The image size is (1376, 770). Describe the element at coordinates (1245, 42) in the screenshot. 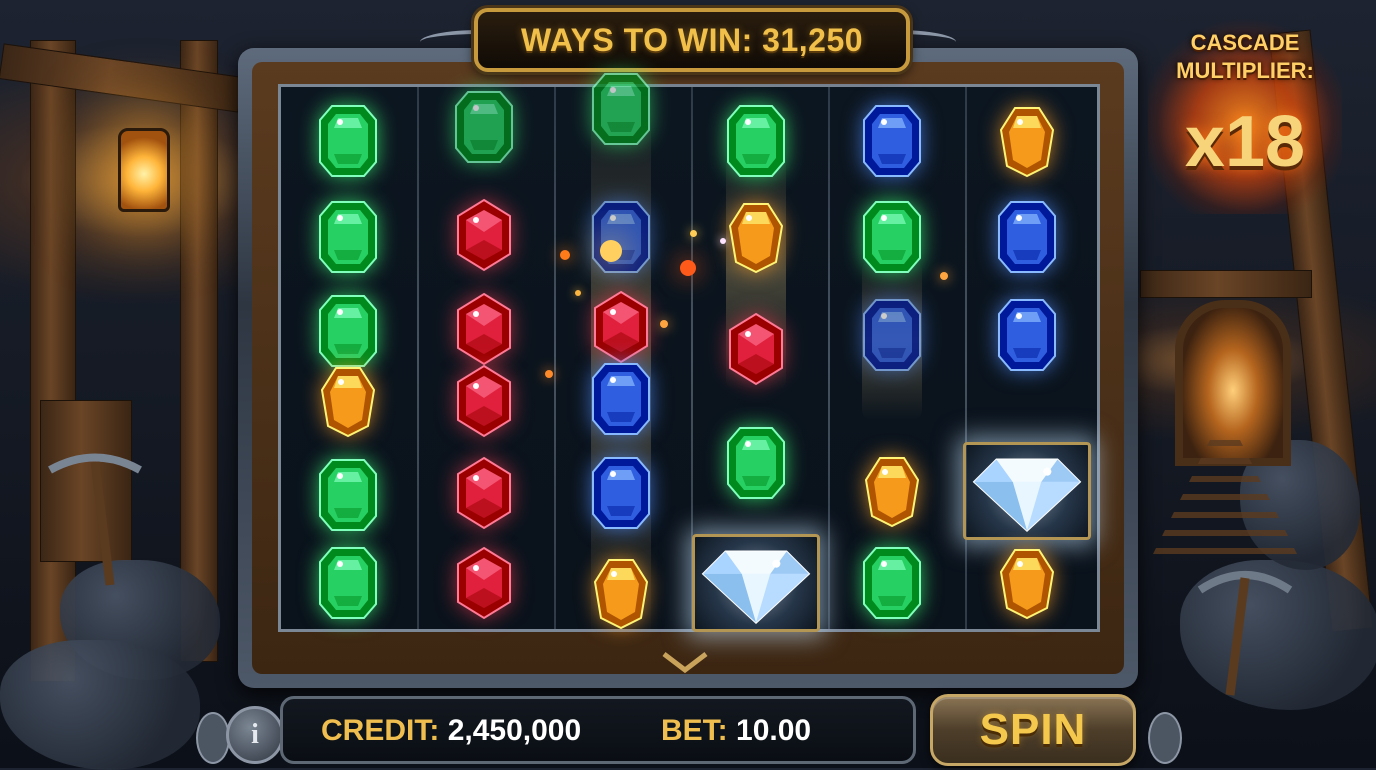

I see `multiplier-label-line1: CASCADE` at that location.